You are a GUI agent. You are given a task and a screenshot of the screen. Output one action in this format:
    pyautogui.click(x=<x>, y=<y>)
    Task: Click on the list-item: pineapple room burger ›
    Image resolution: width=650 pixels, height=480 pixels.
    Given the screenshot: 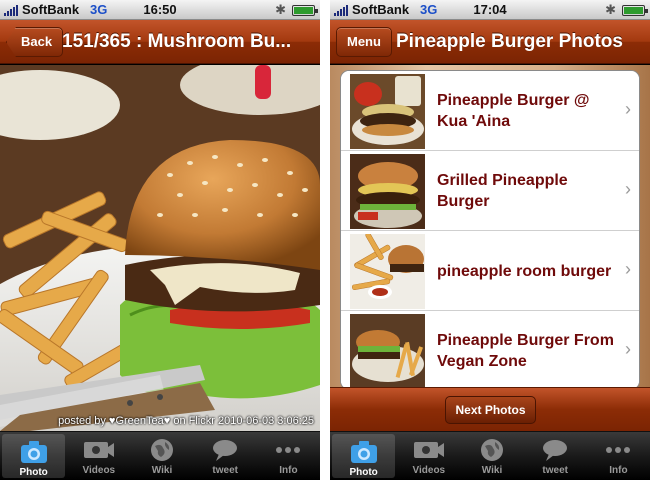 What is the action you would take?
    pyautogui.click(x=490, y=271)
    